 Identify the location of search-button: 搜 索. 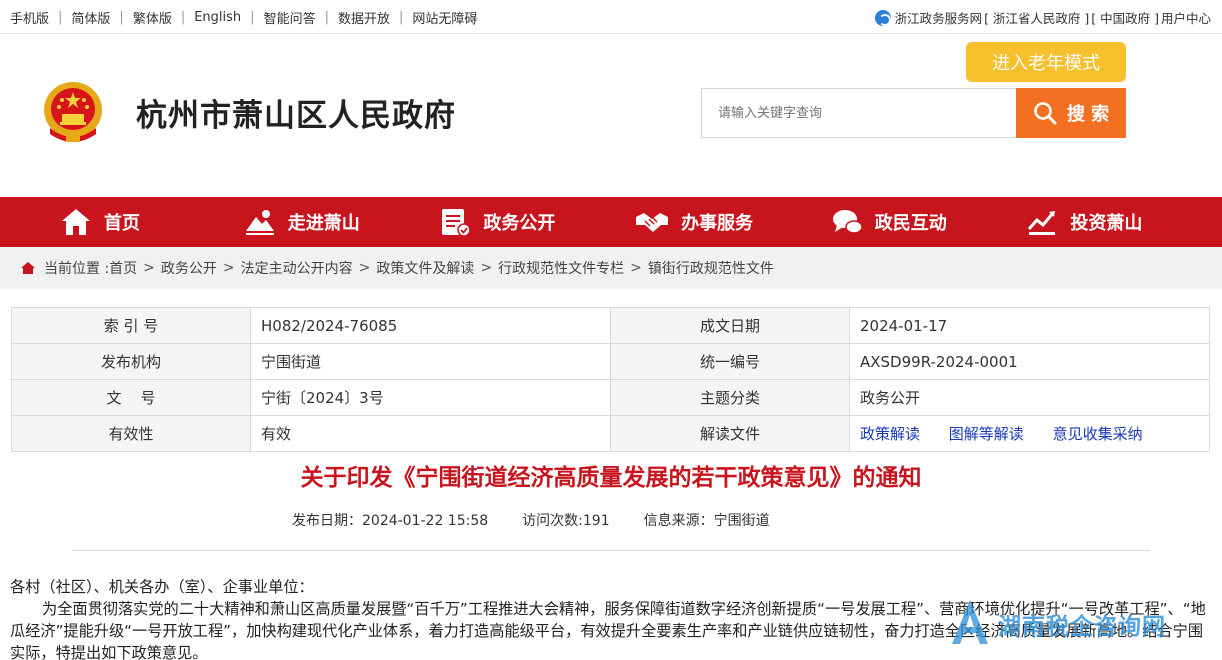
(1071, 113).